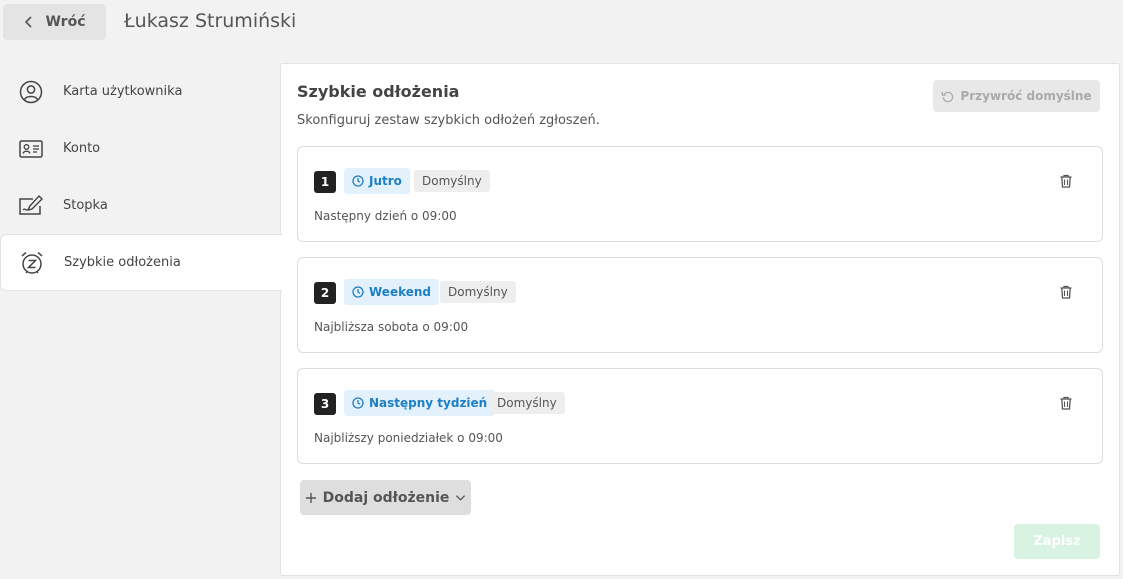 The image size is (1123, 579). Describe the element at coordinates (82, 148) in the screenshot. I see `sidebar-item-label: Konto` at that location.